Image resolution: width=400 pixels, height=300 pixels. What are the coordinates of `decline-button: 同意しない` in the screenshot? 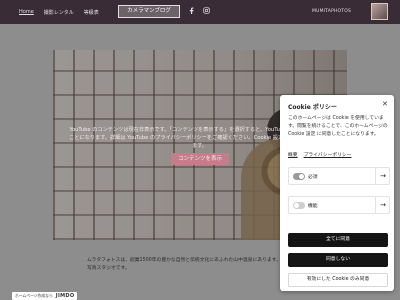 It's located at (338, 260).